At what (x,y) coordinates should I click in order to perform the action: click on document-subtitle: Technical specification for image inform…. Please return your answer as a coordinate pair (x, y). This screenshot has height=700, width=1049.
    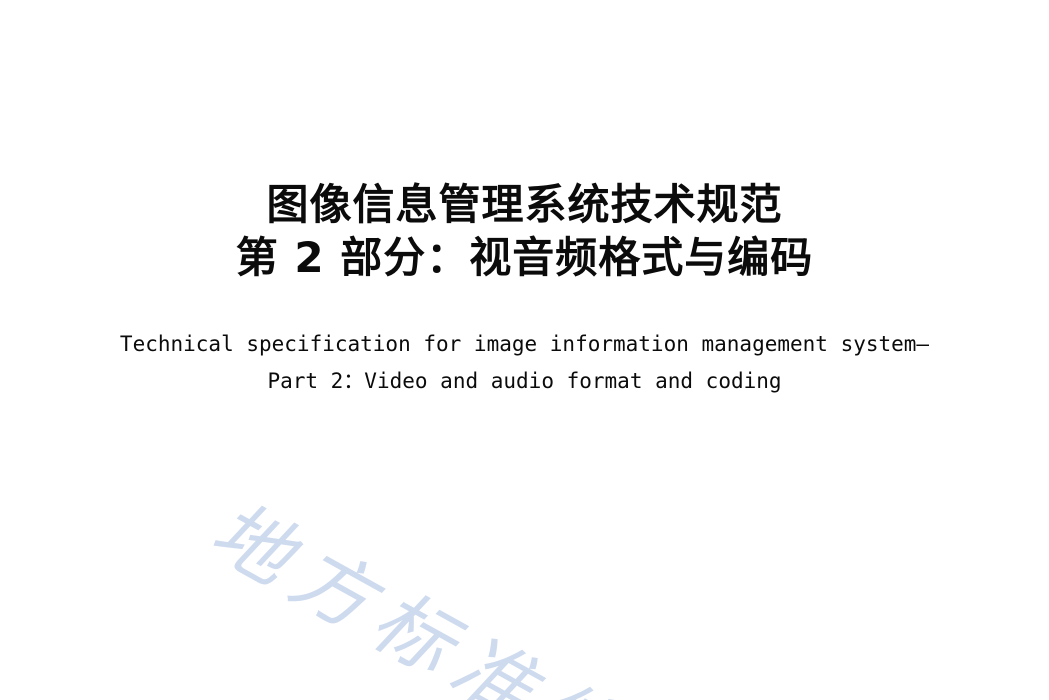
    Looking at the image, I should click on (524, 363).